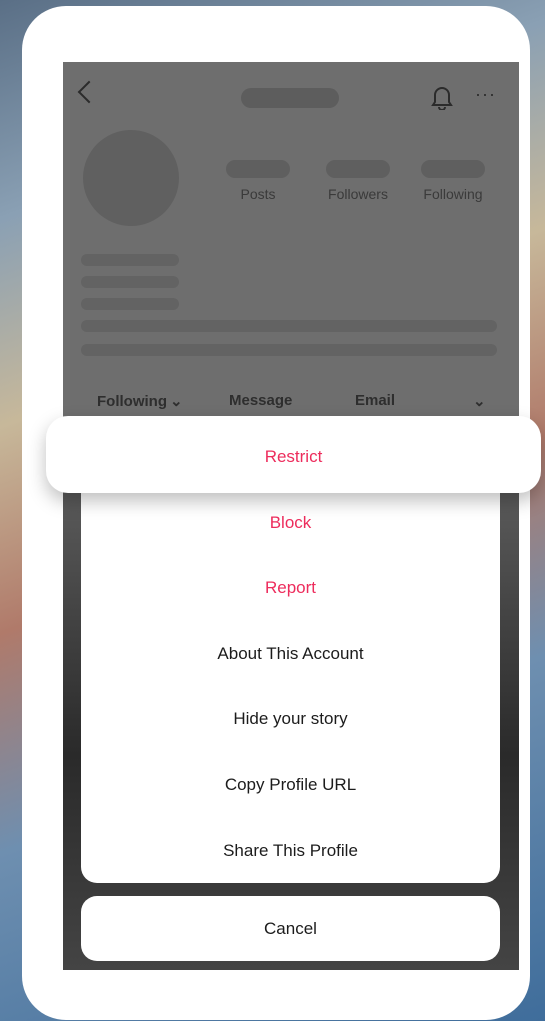  Describe the element at coordinates (290, 785) in the screenshot. I see `sheet-item-copy-url: Copy Profile URL` at that location.